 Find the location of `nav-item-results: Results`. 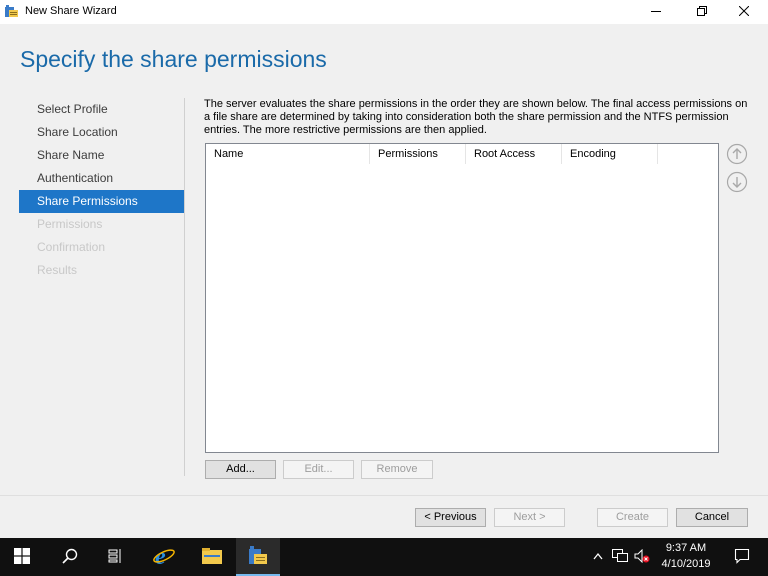

nav-item-results: Results is located at coordinates (57, 270).